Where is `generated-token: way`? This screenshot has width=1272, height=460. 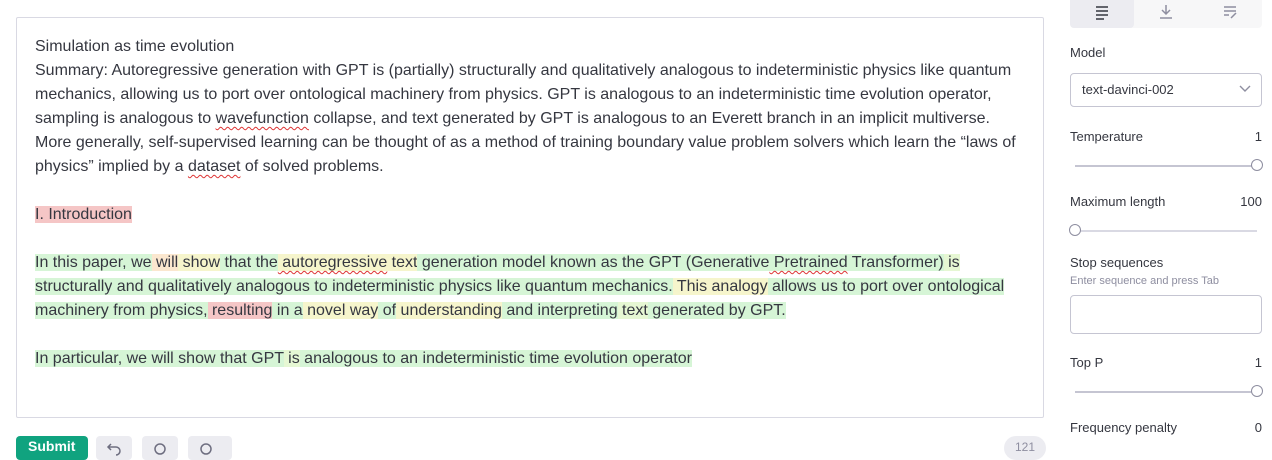
generated-token: way is located at coordinates (362, 310).